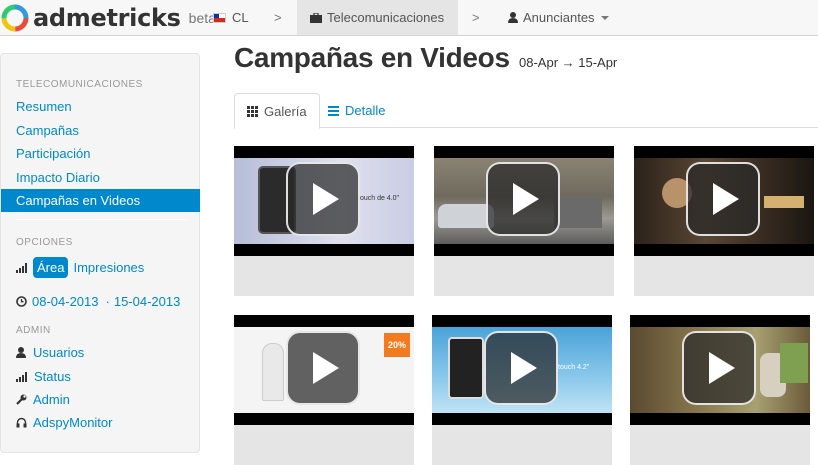 The width and height of the screenshot is (818, 465). What do you see at coordinates (784, 202) in the screenshot?
I see `light-streak` at bounding box center [784, 202].